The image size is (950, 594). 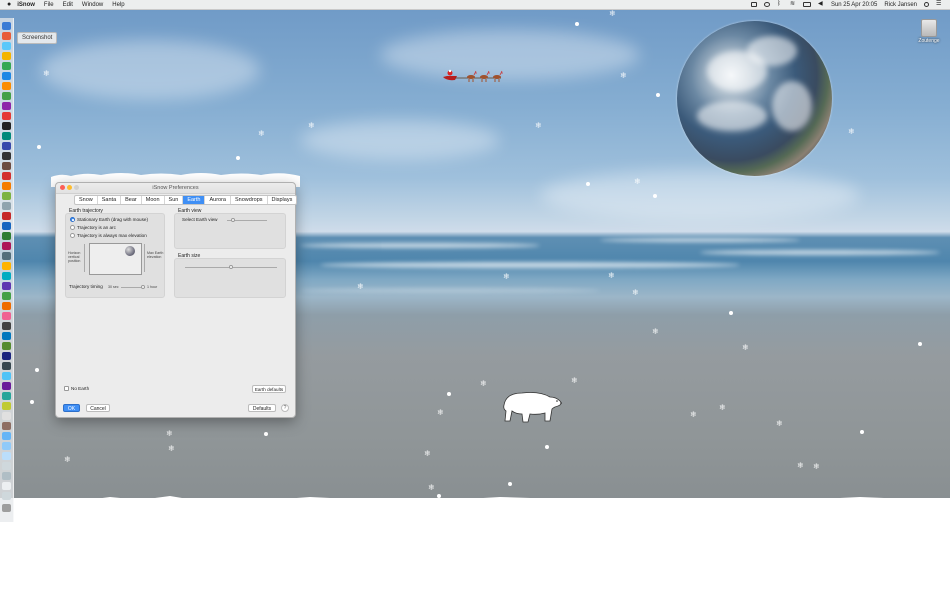 I want to click on window-titlebar: iSnow Preferences, so click(x=175, y=188).